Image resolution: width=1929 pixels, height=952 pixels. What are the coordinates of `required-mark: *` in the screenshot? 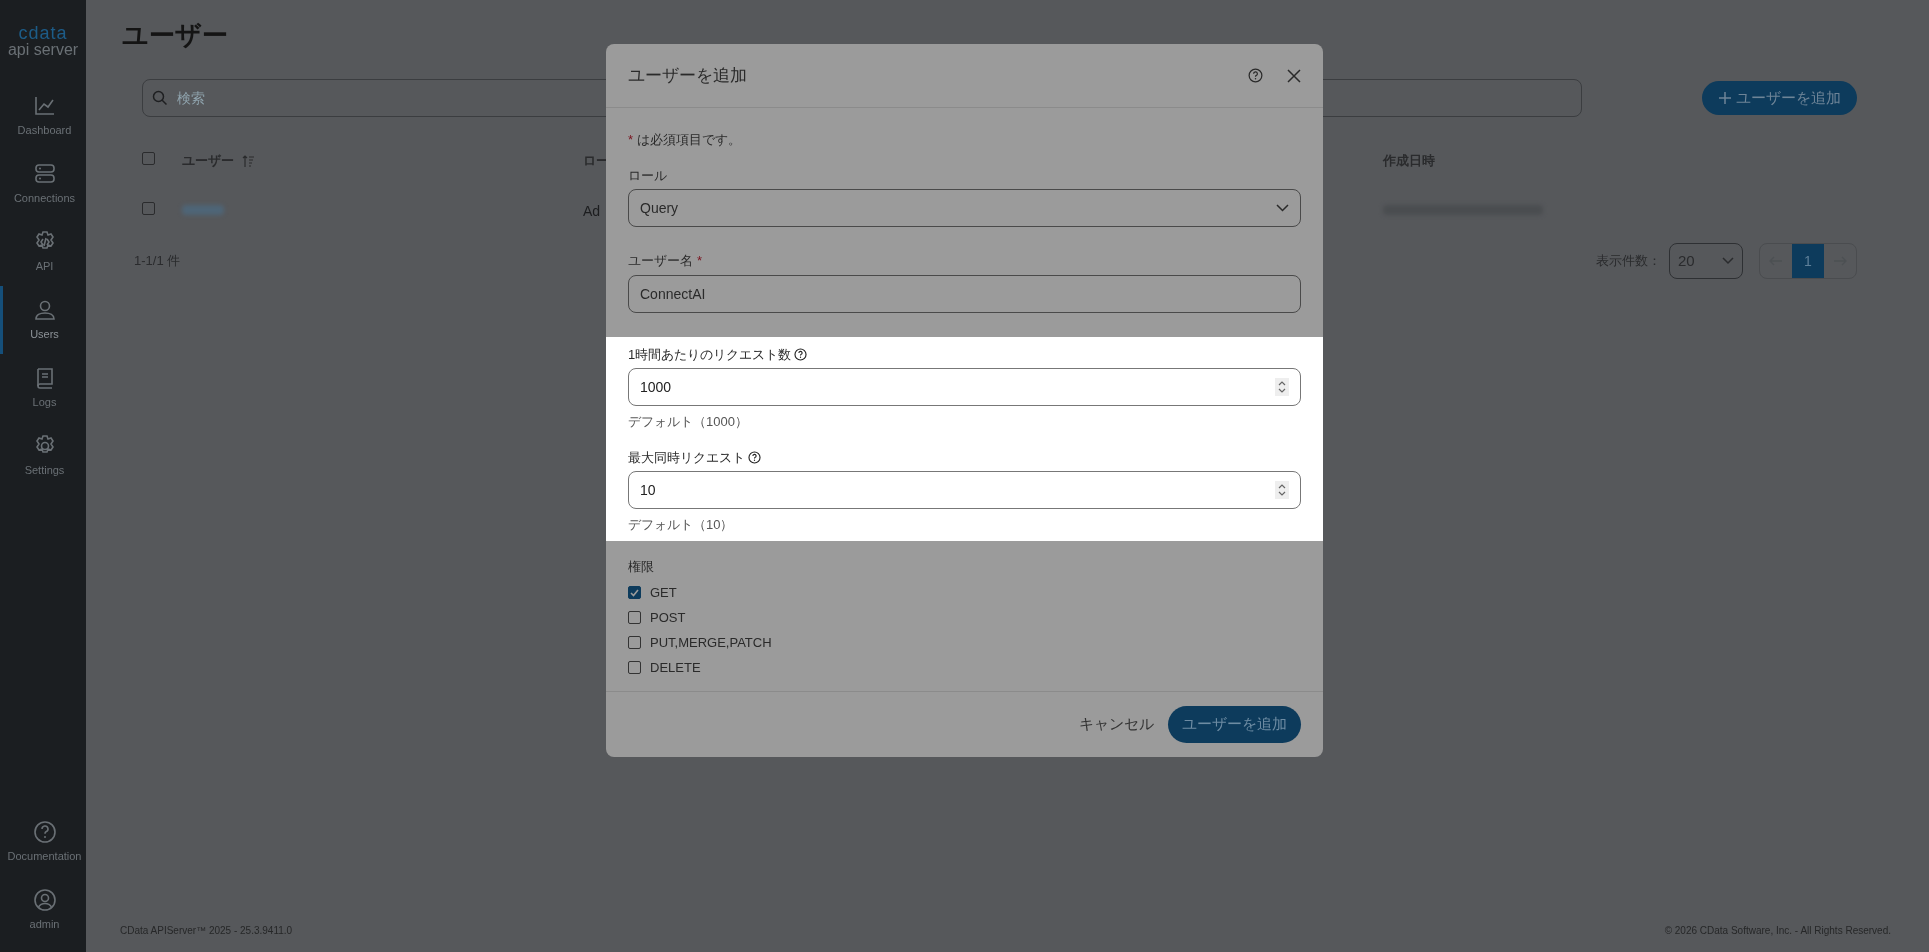 It's located at (700, 261).